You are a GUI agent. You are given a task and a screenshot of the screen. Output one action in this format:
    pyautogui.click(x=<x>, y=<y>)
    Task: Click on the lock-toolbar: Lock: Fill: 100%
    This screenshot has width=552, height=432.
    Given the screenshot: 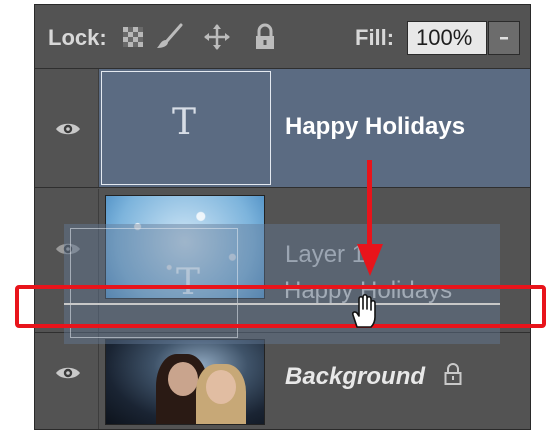 What is the action you would take?
    pyautogui.click(x=282, y=37)
    